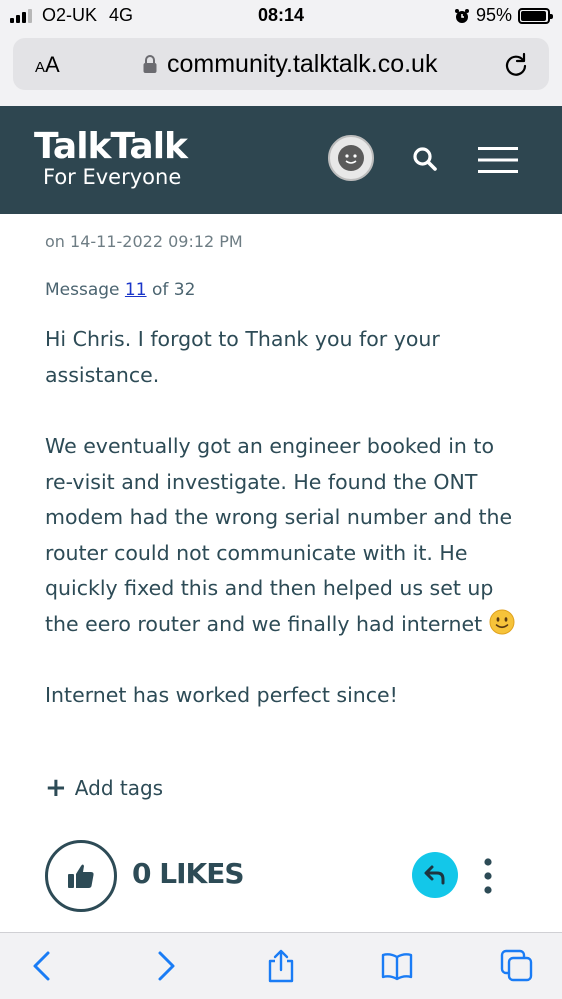  I want to click on share-icon, so click(281, 966).